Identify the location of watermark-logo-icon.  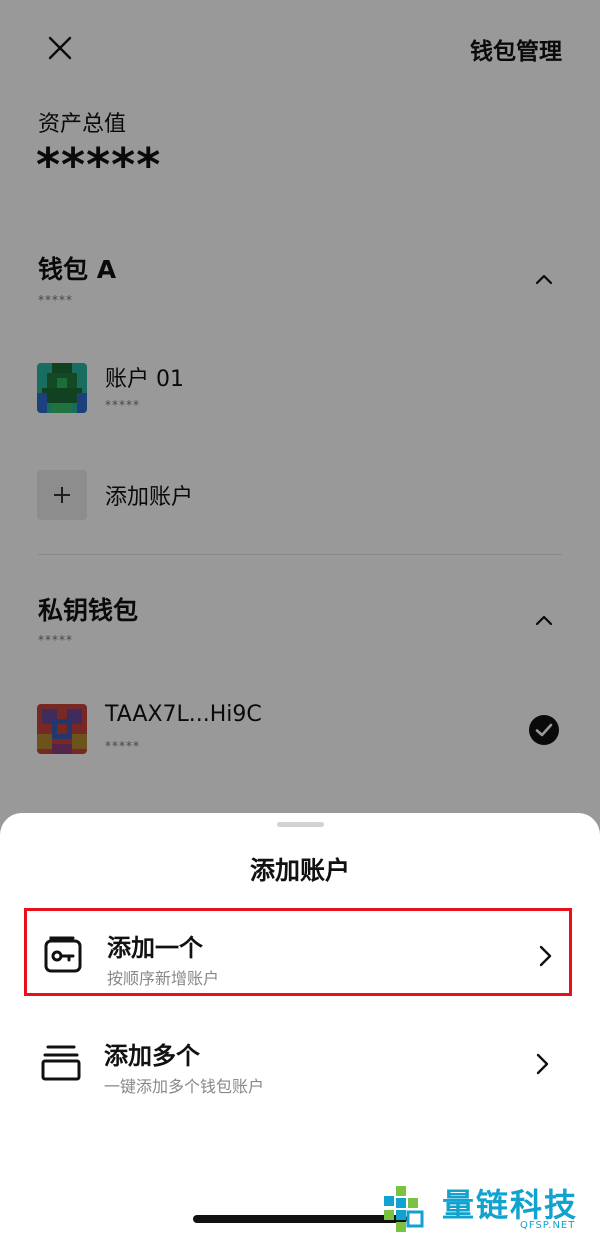
(404, 1209).